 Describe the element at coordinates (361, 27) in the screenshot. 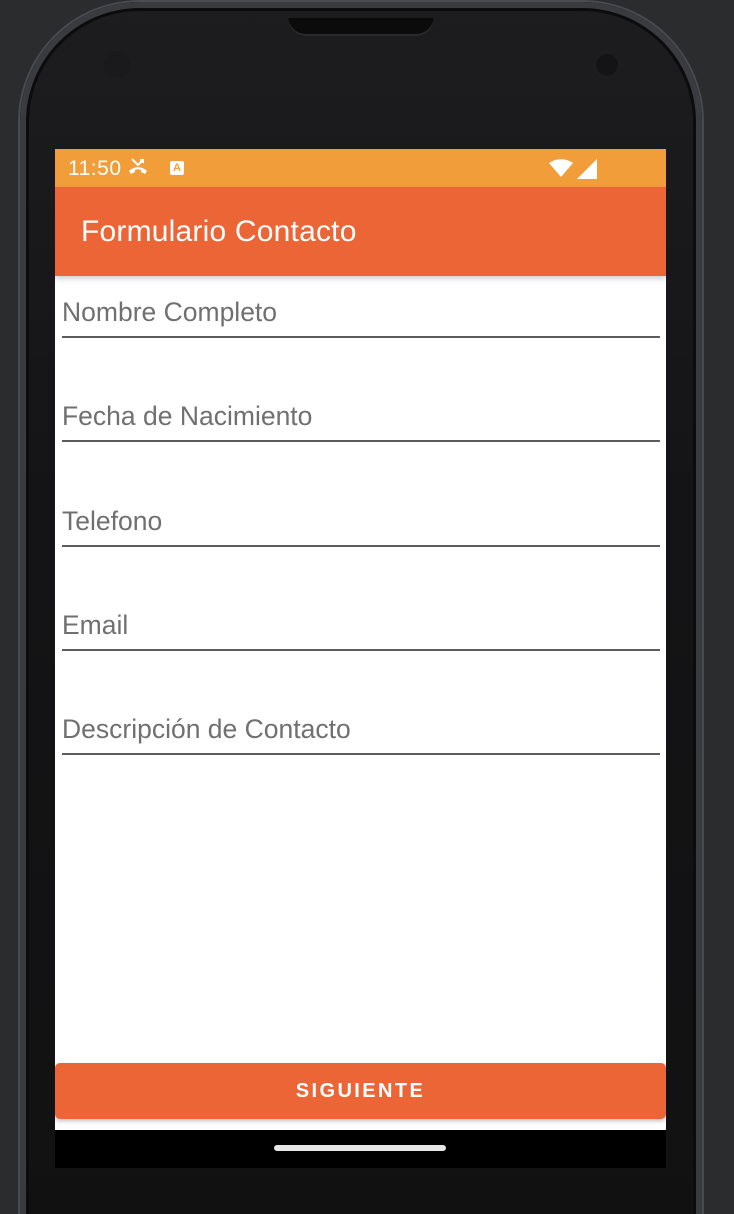

I see `speaker-grille` at that location.